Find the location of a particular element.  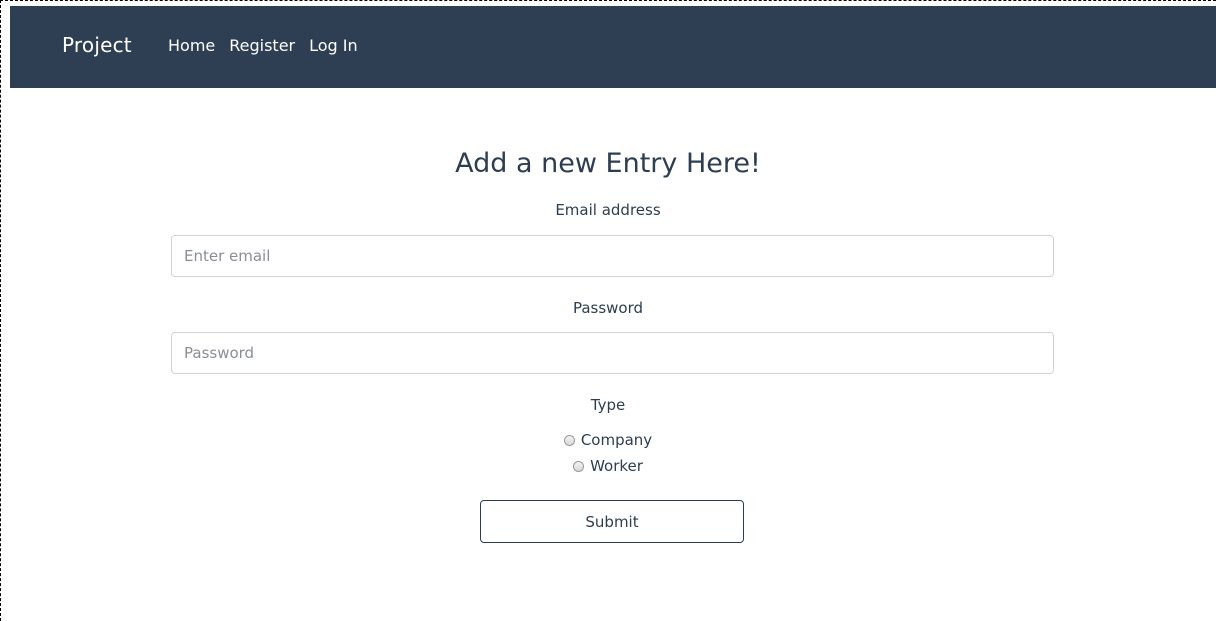

nav-link-home: Home is located at coordinates (191, 45).